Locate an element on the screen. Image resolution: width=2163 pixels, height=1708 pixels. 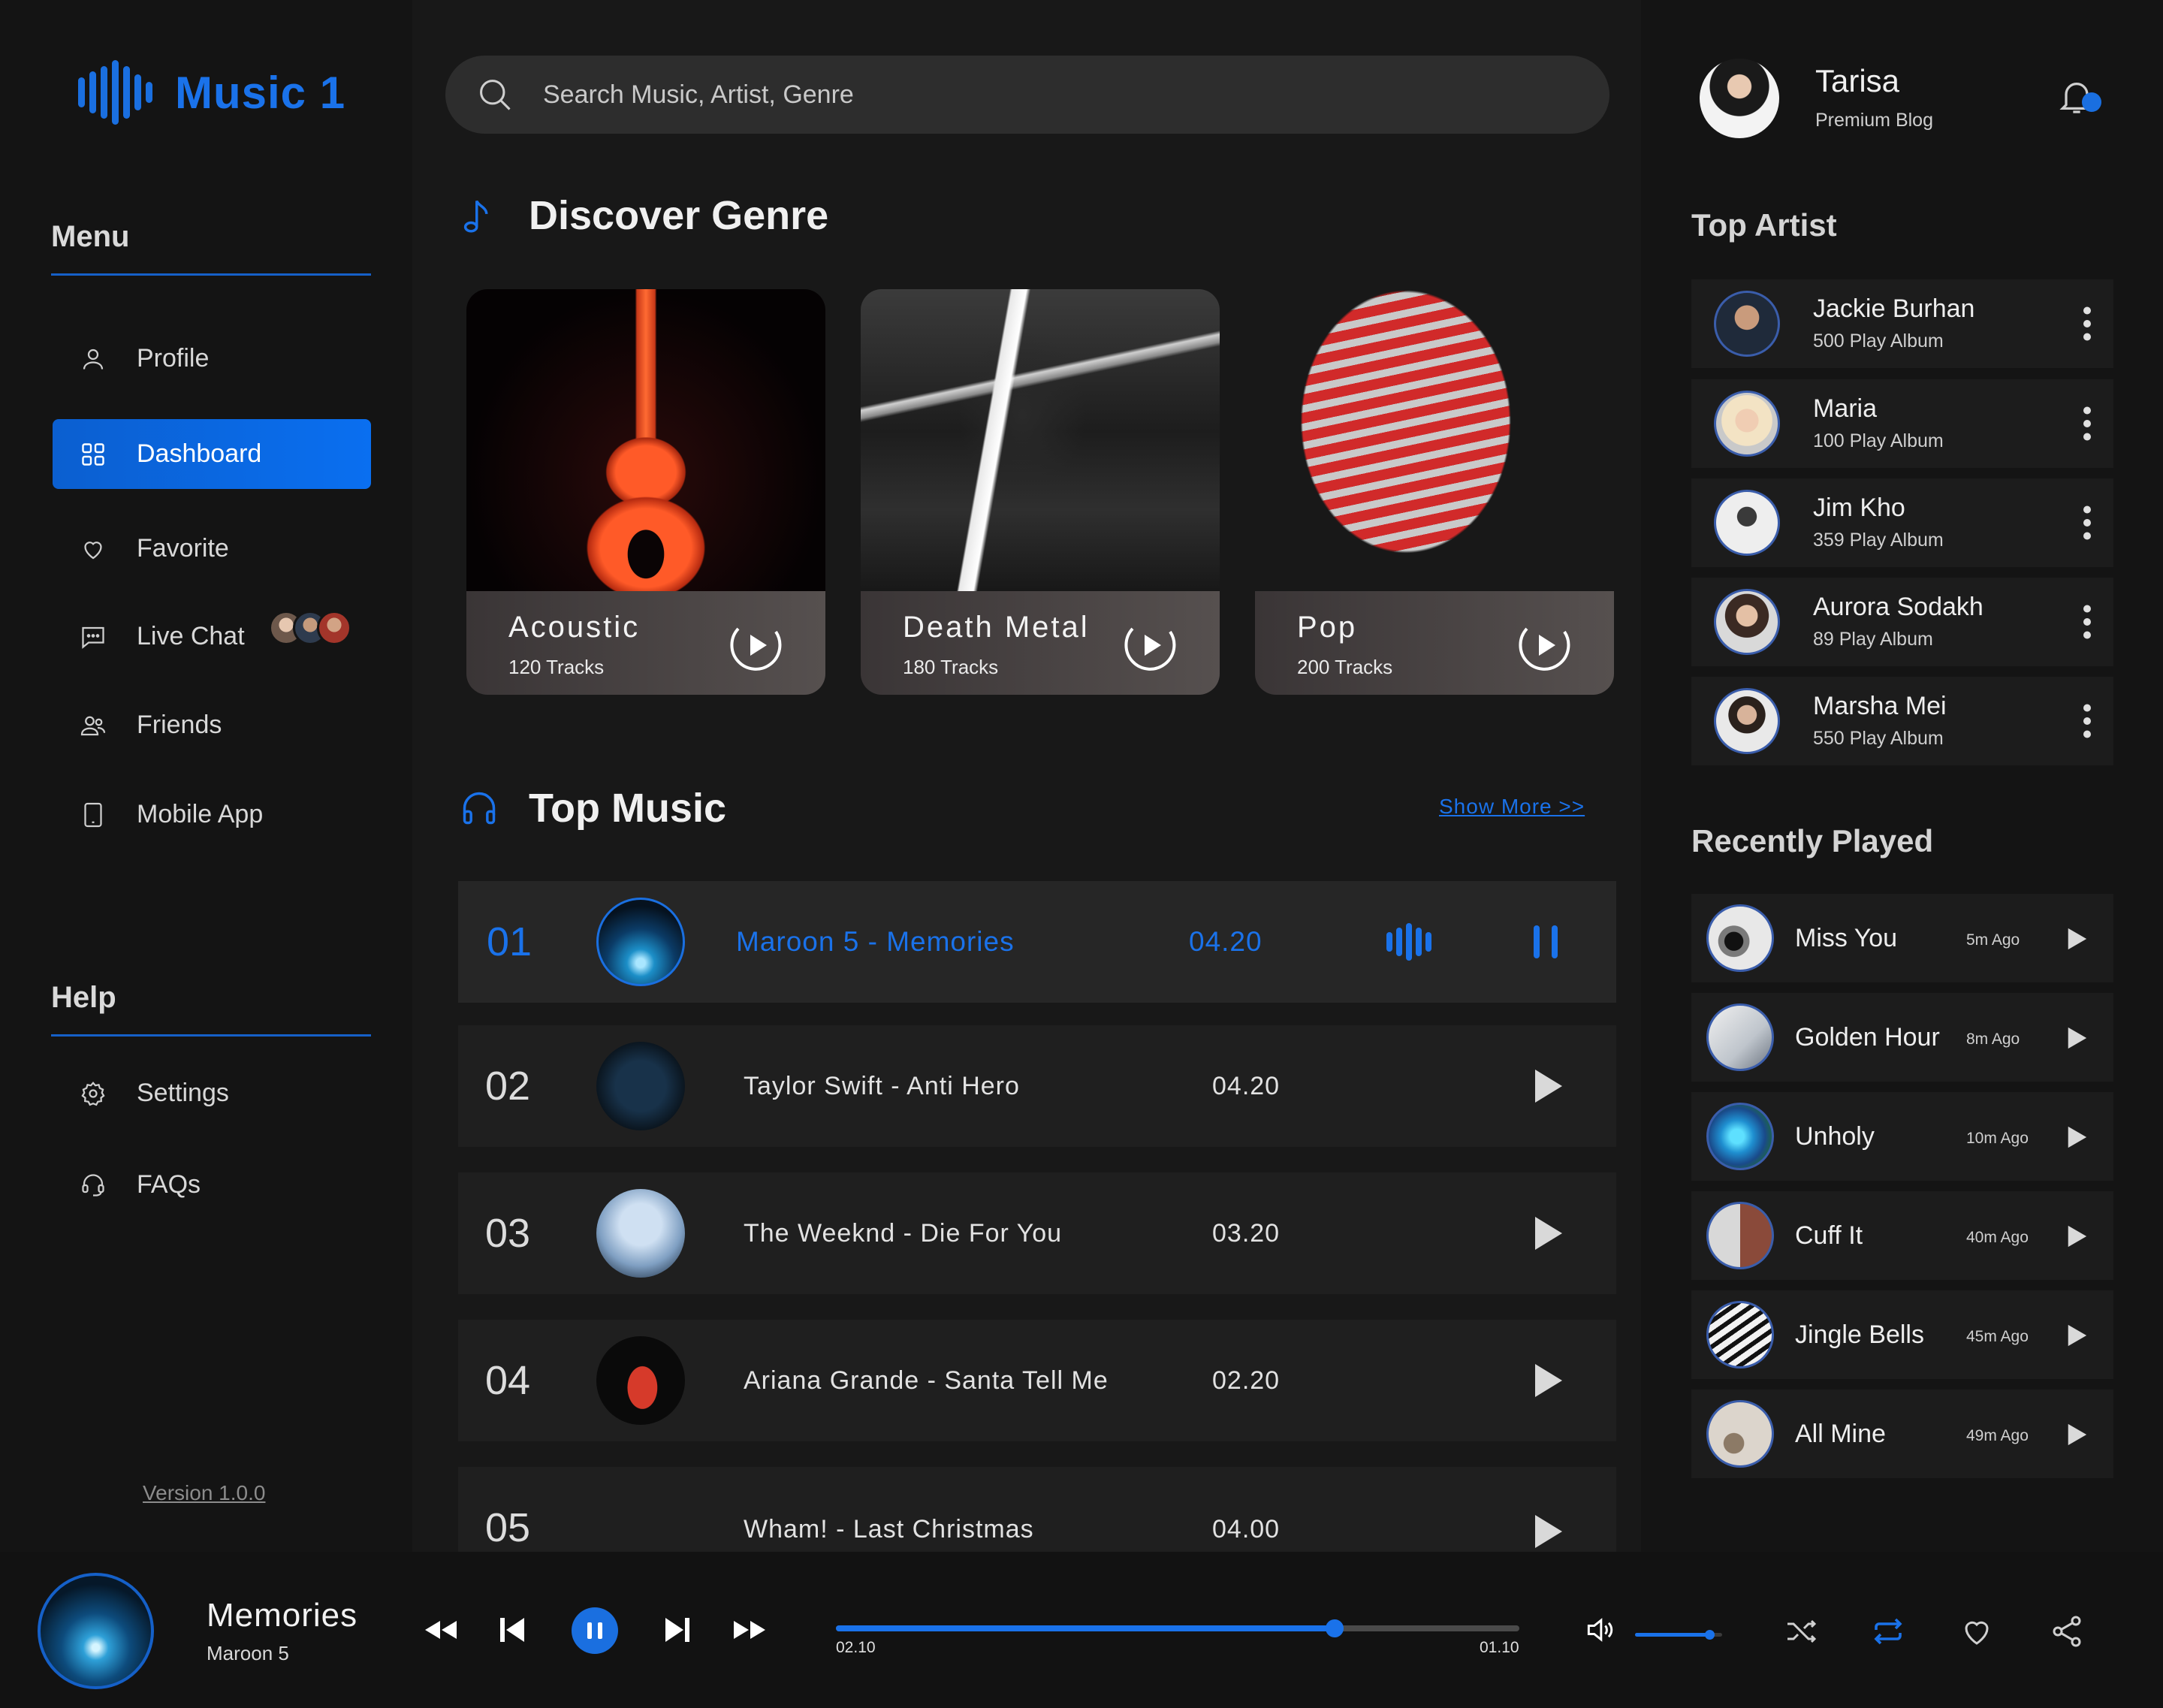
search-input is located at coordinates (994, 95).